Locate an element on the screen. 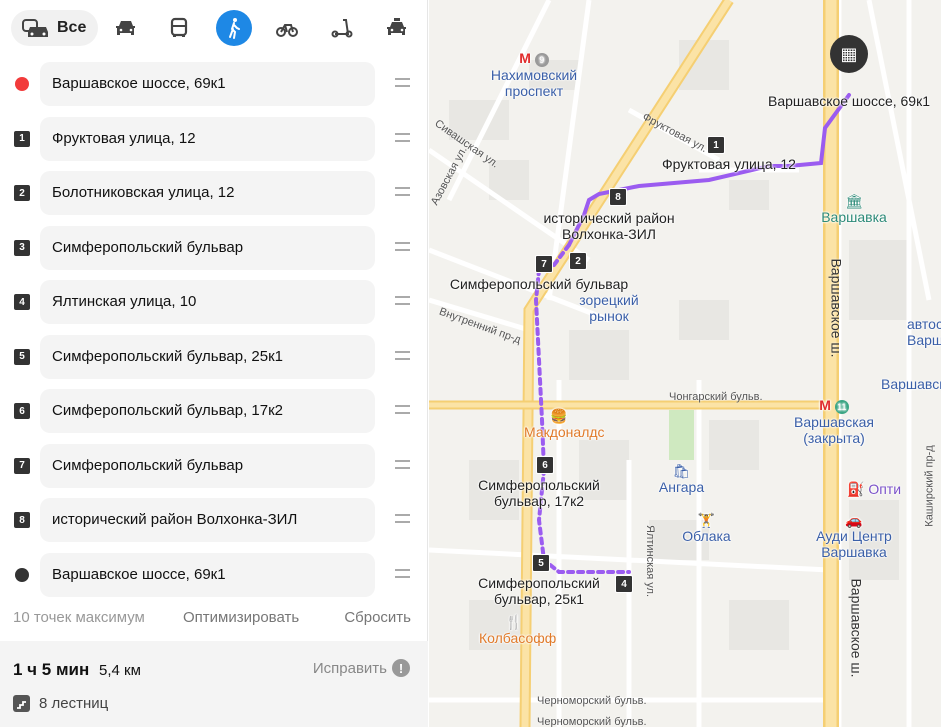 The width and height of the screenshot is (941, 727). poi-mcdonalds: 🍔 Макдоналдс is located at coordinates (564, 424).